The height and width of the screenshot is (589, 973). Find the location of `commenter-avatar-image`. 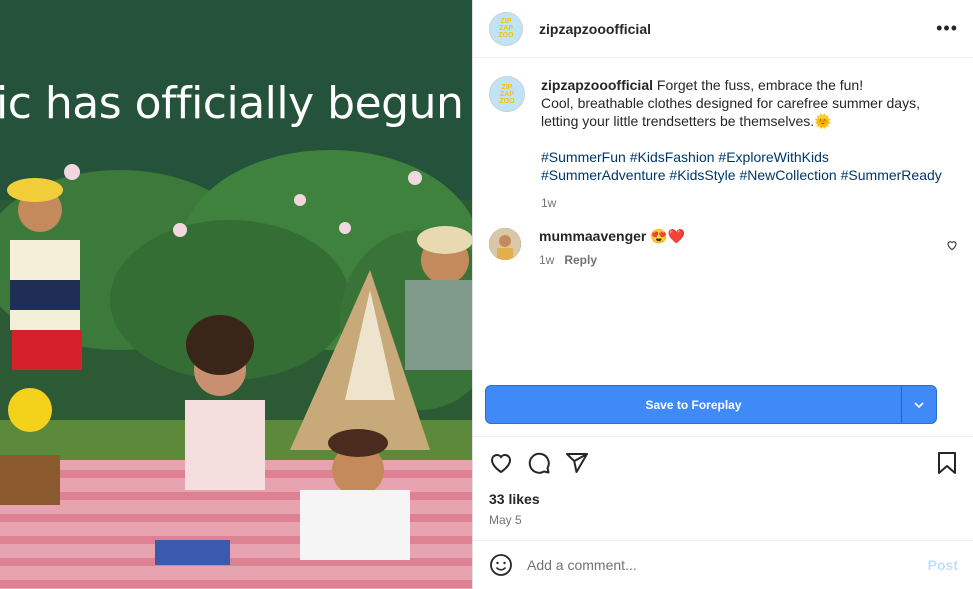

commenter-avatar-image is located at coordinates (505, 244).